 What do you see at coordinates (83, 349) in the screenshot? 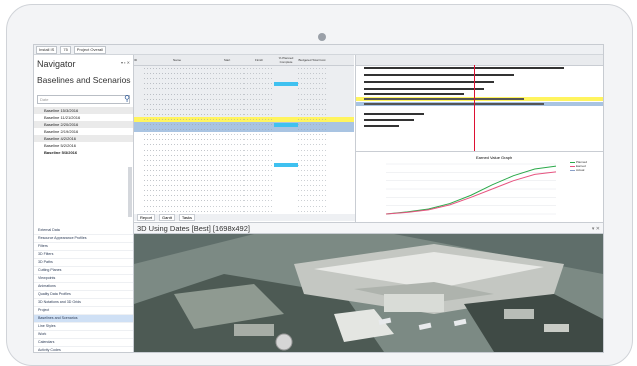
I see `navigator-section: Activity Codes` at bounding box center [83, 349].